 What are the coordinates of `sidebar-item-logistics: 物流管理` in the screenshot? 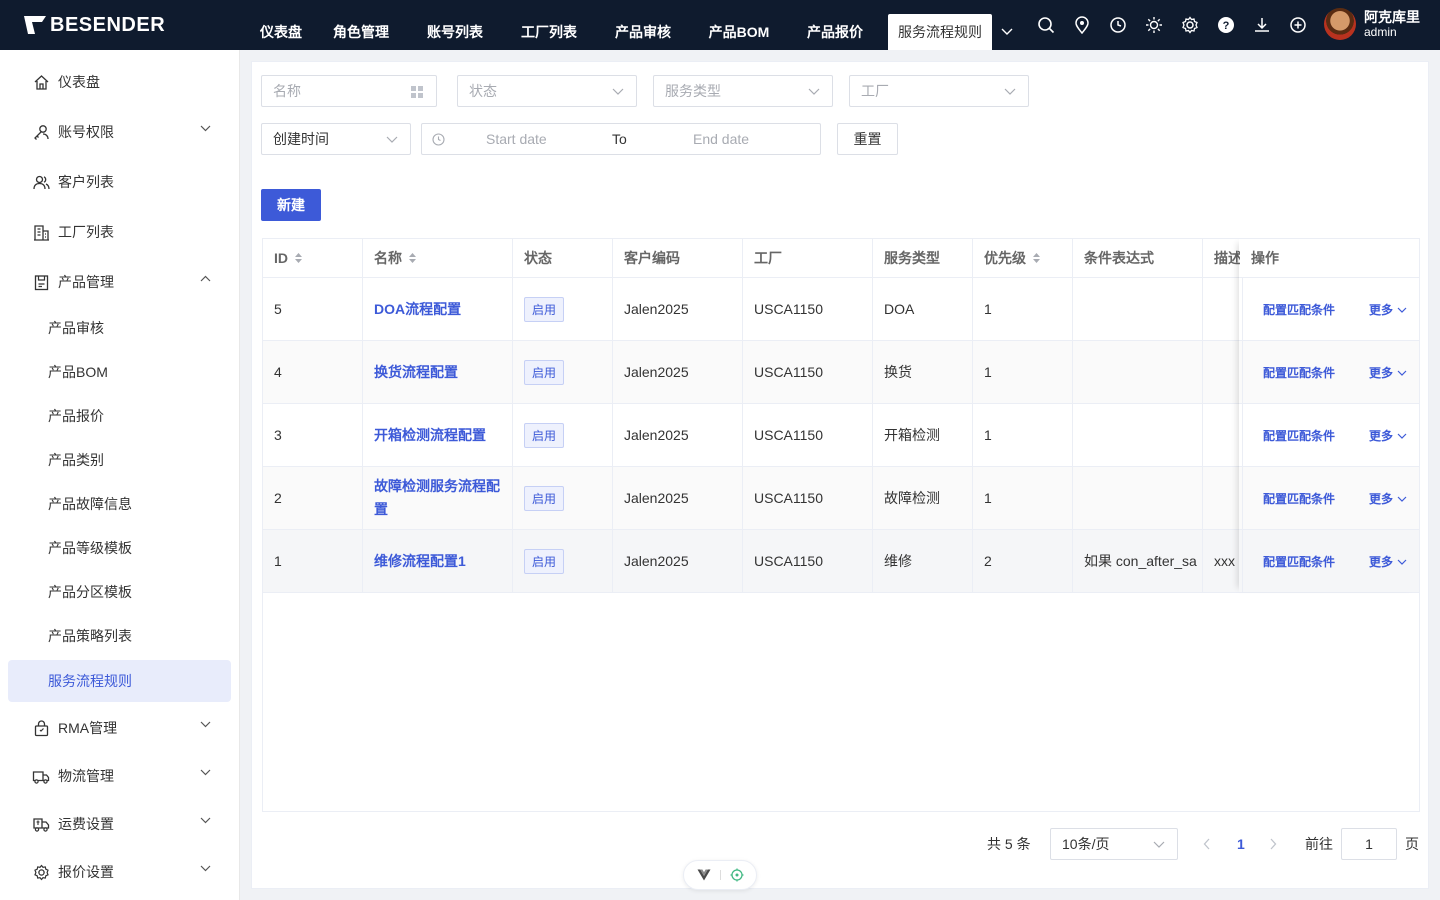 It's located at (119, 776).